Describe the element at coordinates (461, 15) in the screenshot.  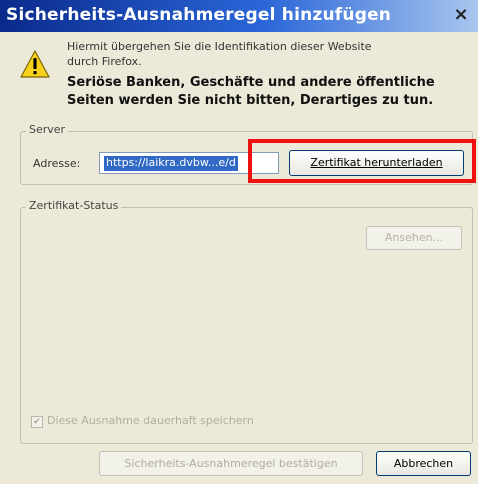
I see `close-icon: ×` at that location.